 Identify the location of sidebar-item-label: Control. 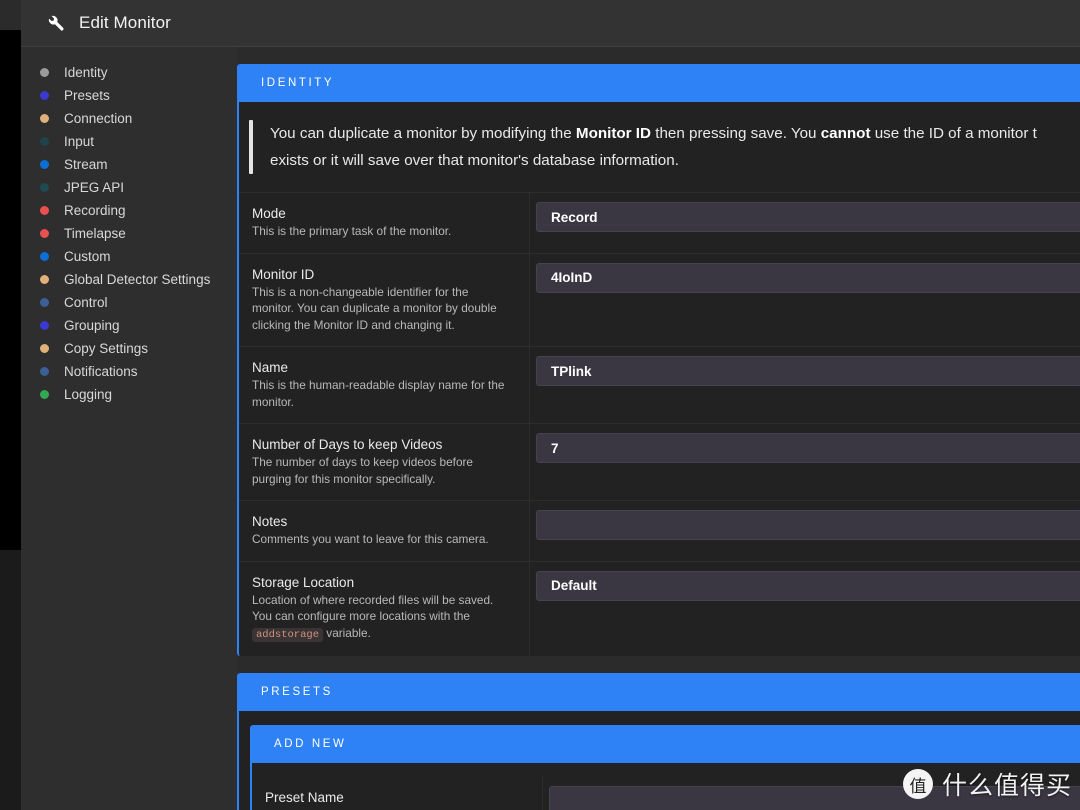
(86, 302).